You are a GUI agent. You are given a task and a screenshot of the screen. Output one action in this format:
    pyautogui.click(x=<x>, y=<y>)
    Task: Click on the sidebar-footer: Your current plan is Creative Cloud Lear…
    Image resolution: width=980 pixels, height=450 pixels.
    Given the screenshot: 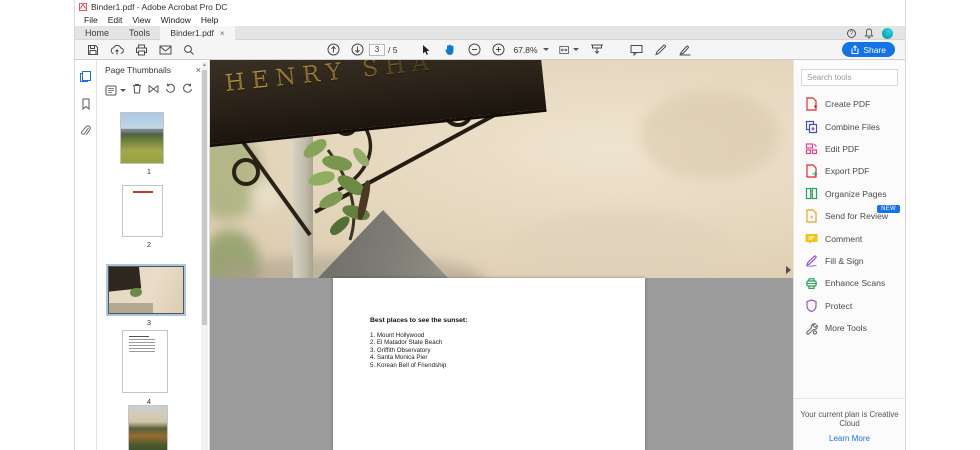 What is the action you would take?
    pyautogui.click(x=849, y=424)
    